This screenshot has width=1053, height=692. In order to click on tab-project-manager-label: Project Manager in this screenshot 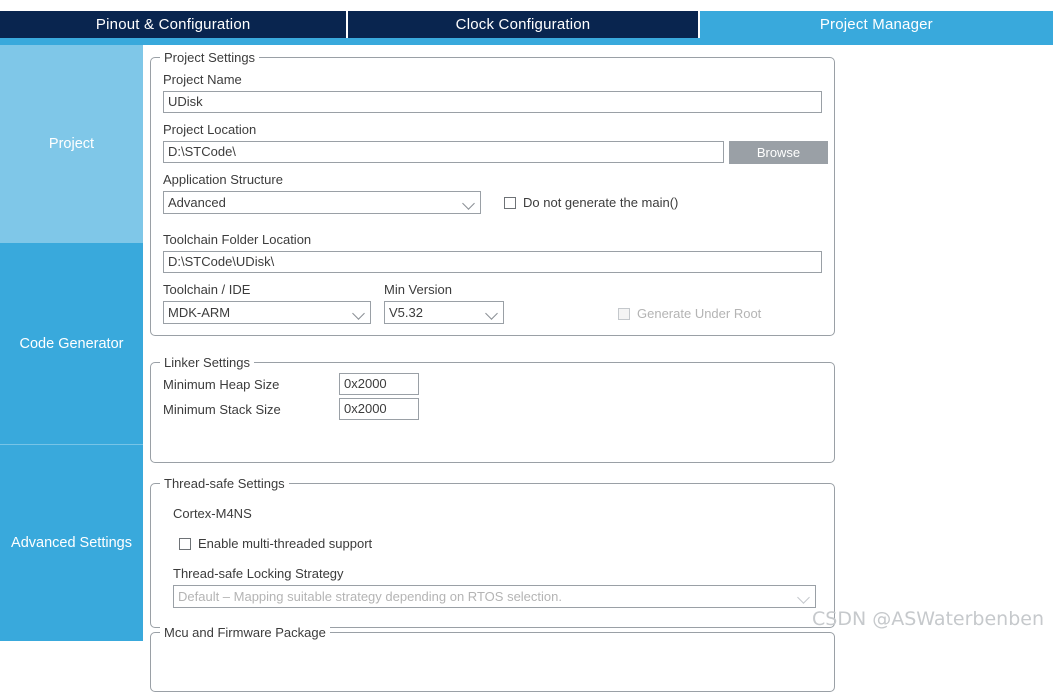, I will do `click(876, 24)`.